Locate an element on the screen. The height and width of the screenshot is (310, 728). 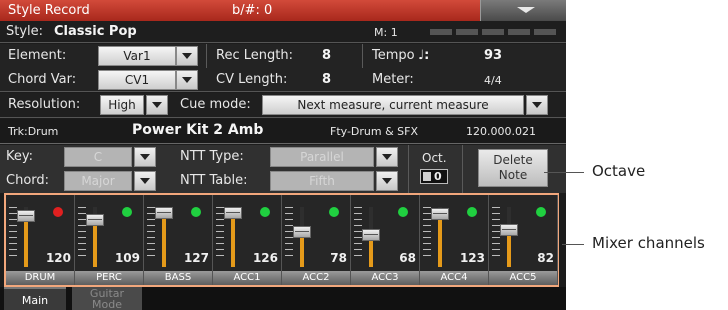
channel-volume: 68 is located at coordinates (407, 258).